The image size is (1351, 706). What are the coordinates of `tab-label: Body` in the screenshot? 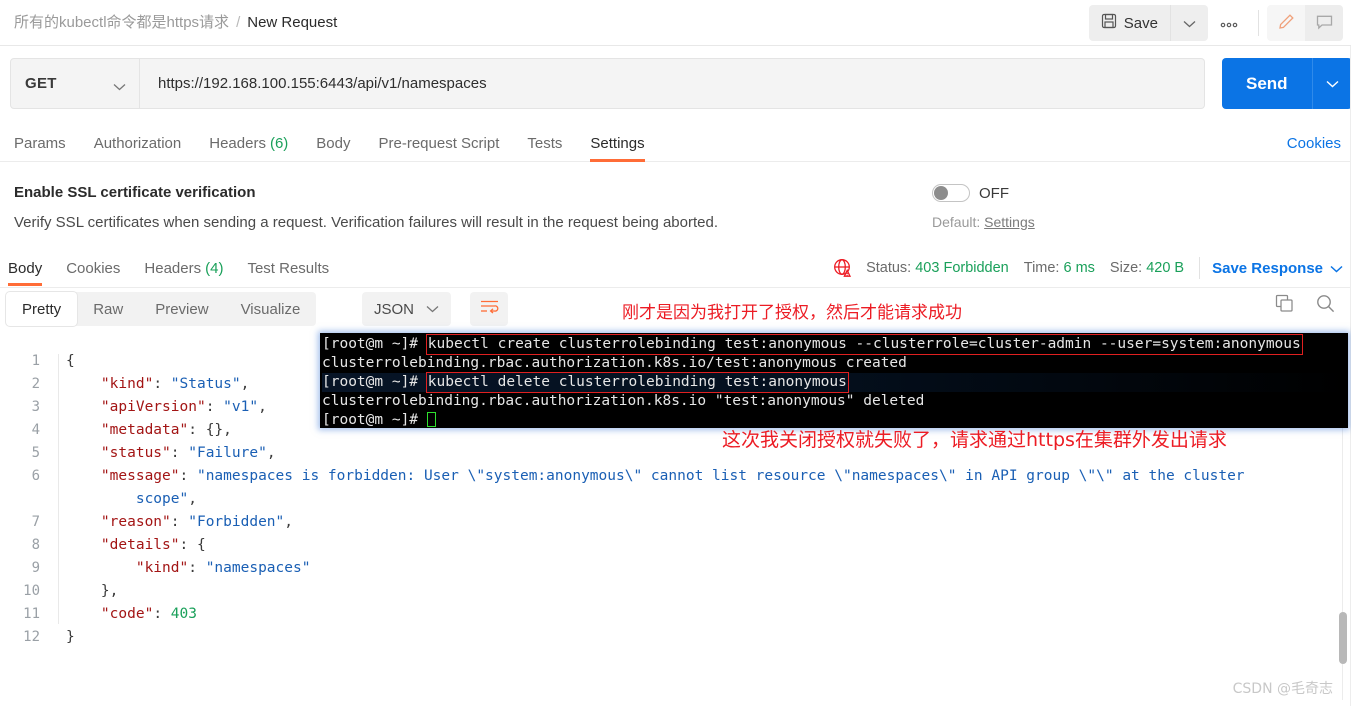 It's located at (333, 143).